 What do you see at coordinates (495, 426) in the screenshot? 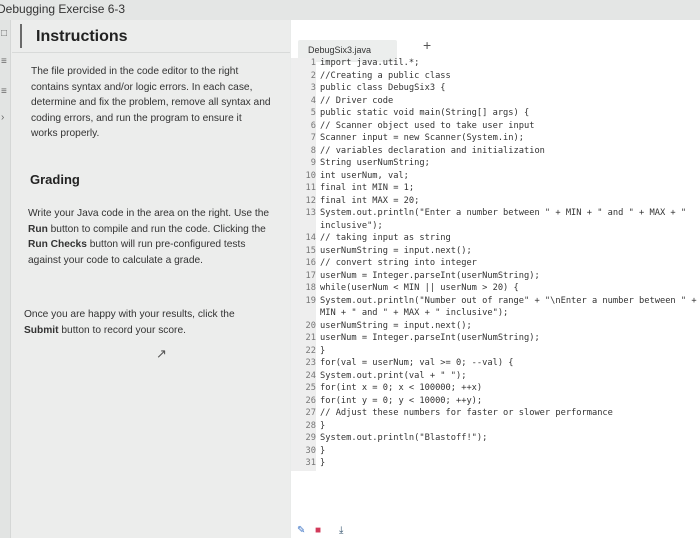
I see `code-line: 28}` at bounding box center [495, 426].